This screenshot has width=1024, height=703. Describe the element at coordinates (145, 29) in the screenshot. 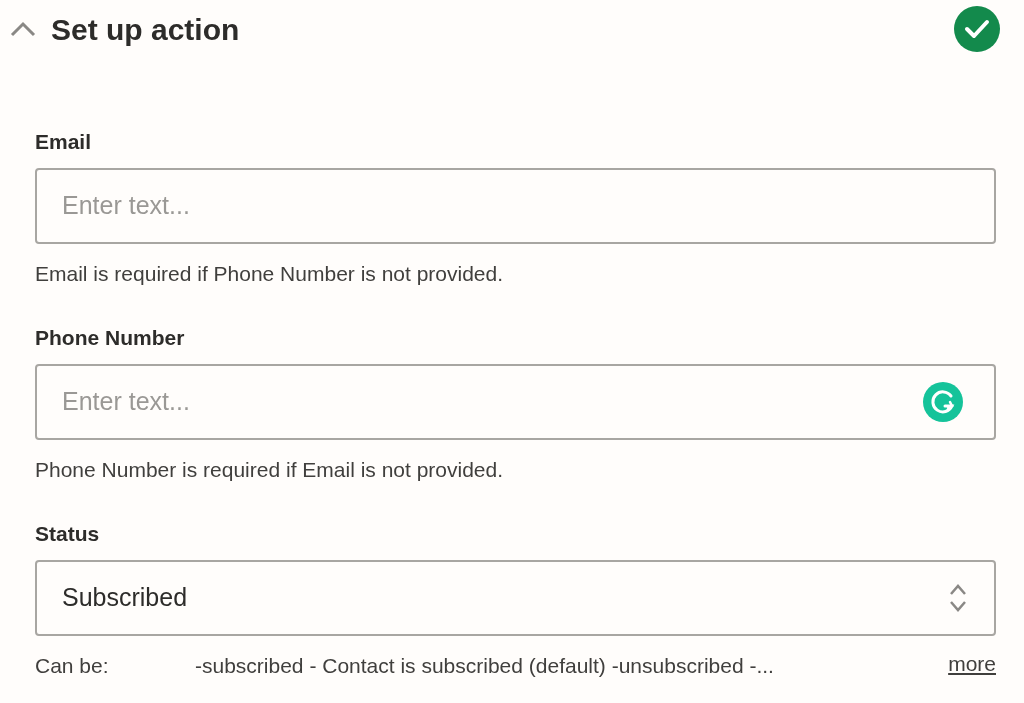

I see `section-title: Set up action` at that location.